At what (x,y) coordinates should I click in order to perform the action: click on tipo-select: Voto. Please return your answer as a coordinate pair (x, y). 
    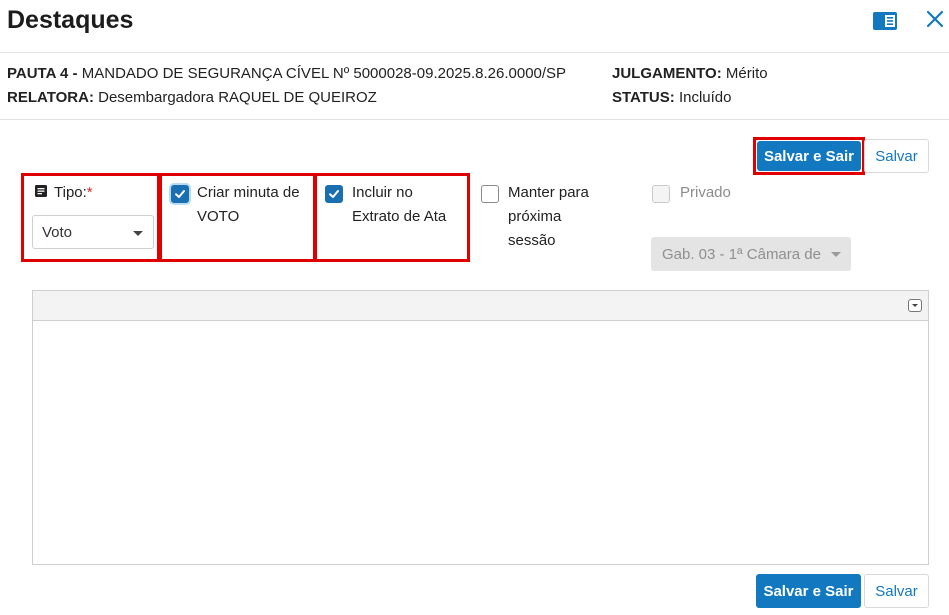
    Looking at the image, I should click on (93, 232).